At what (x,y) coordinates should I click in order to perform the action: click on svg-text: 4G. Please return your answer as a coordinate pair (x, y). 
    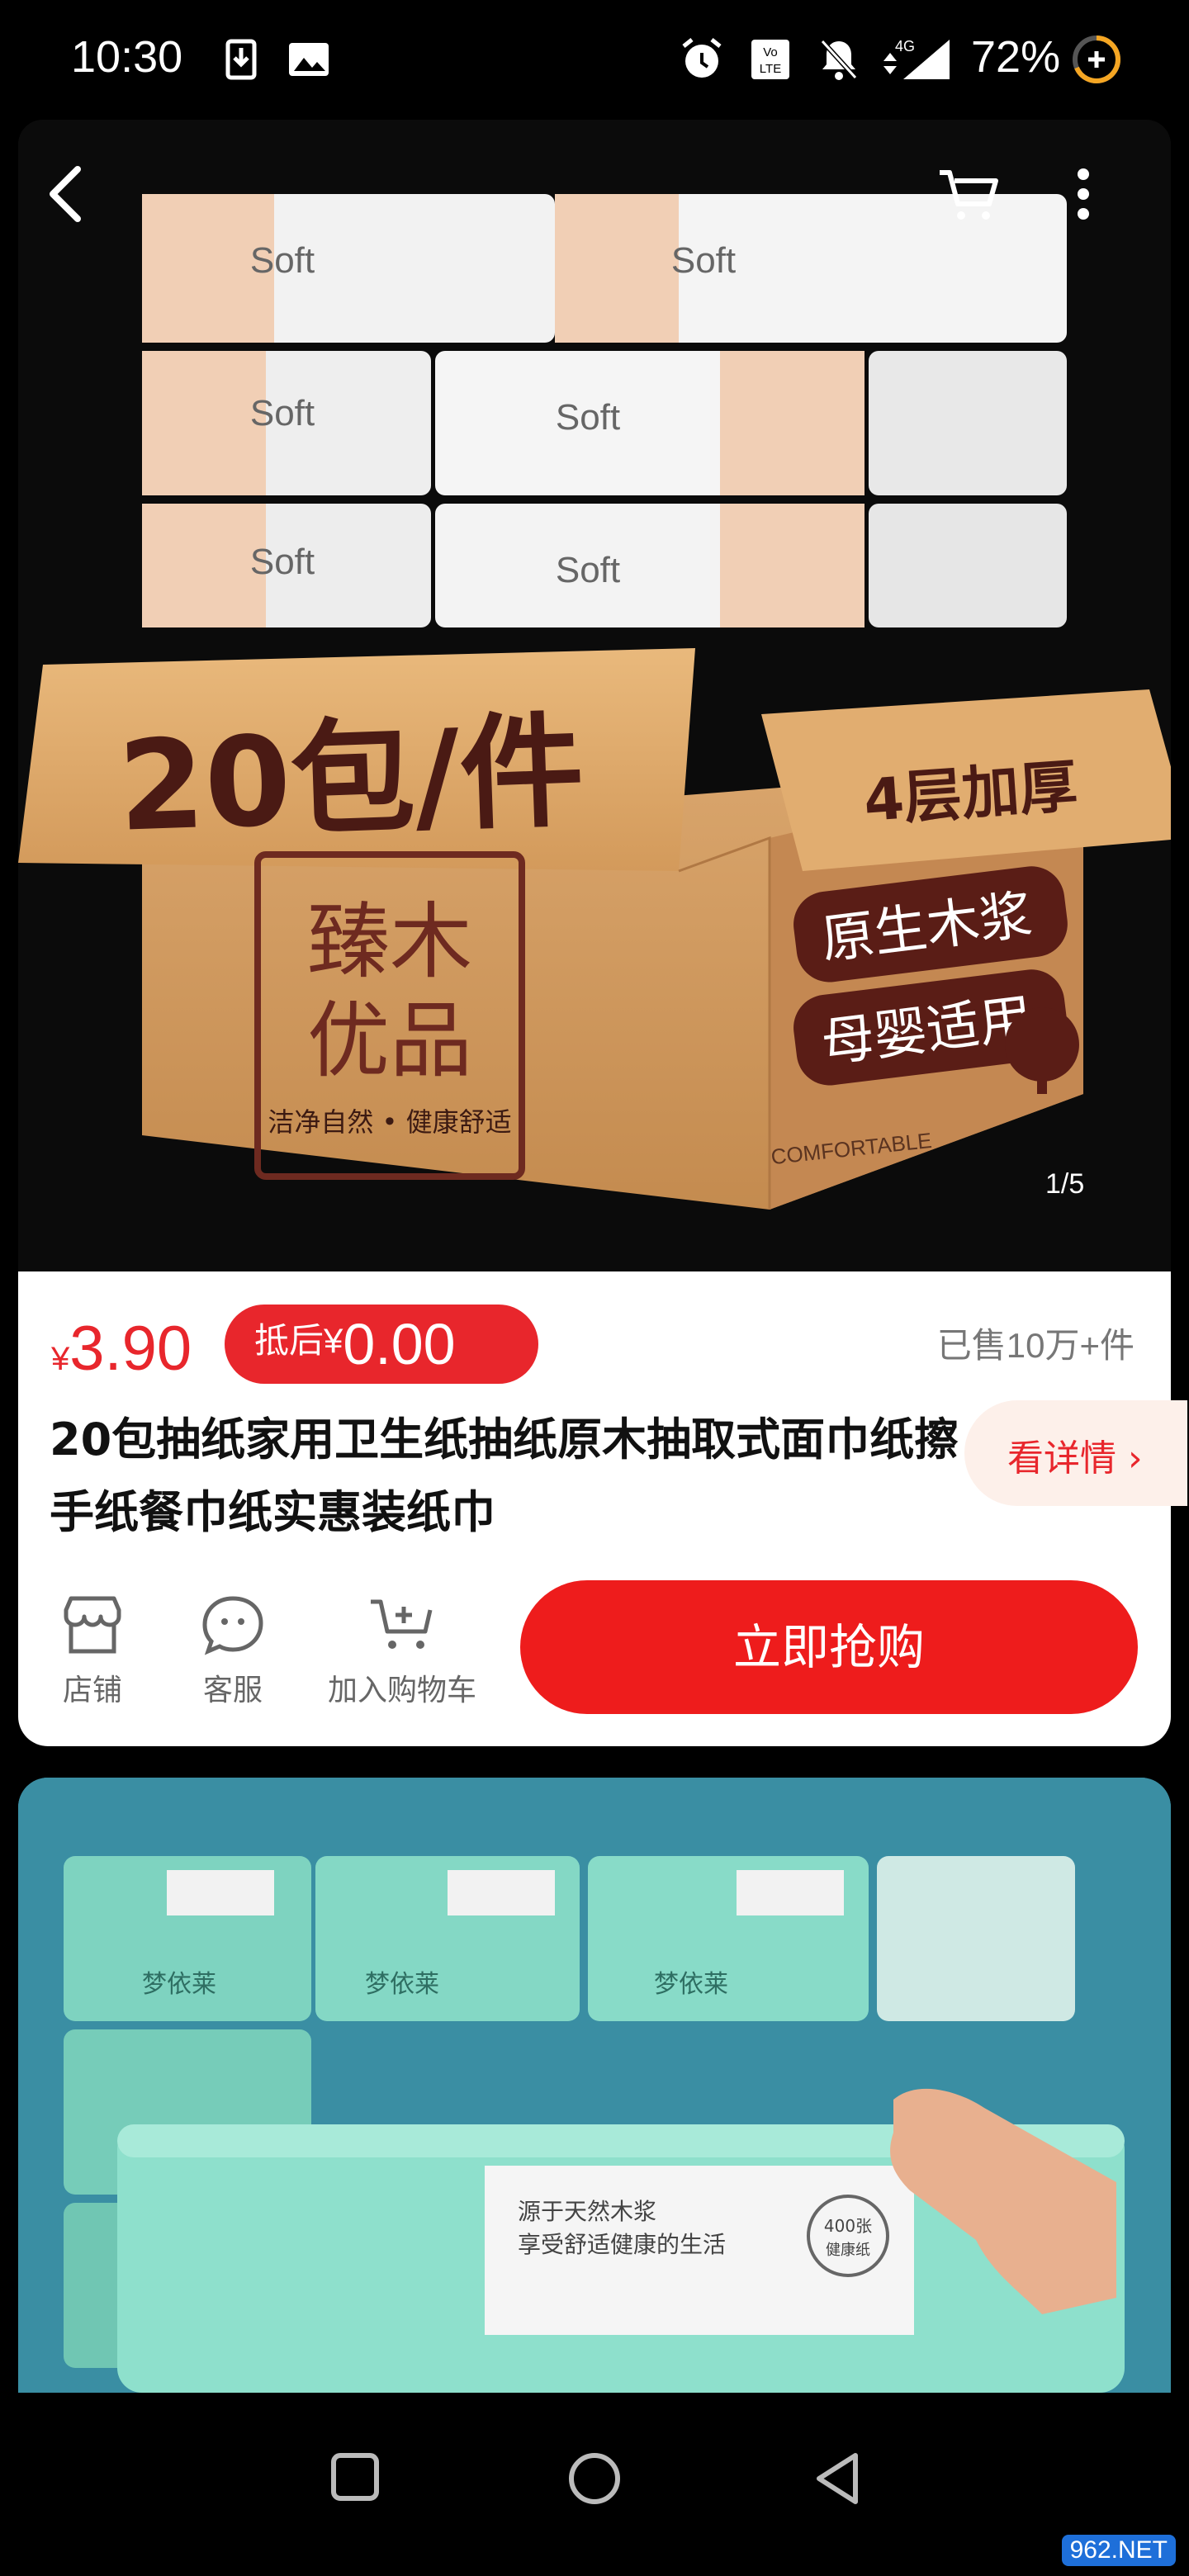
    Looking at the image, I should click on (905, 46).